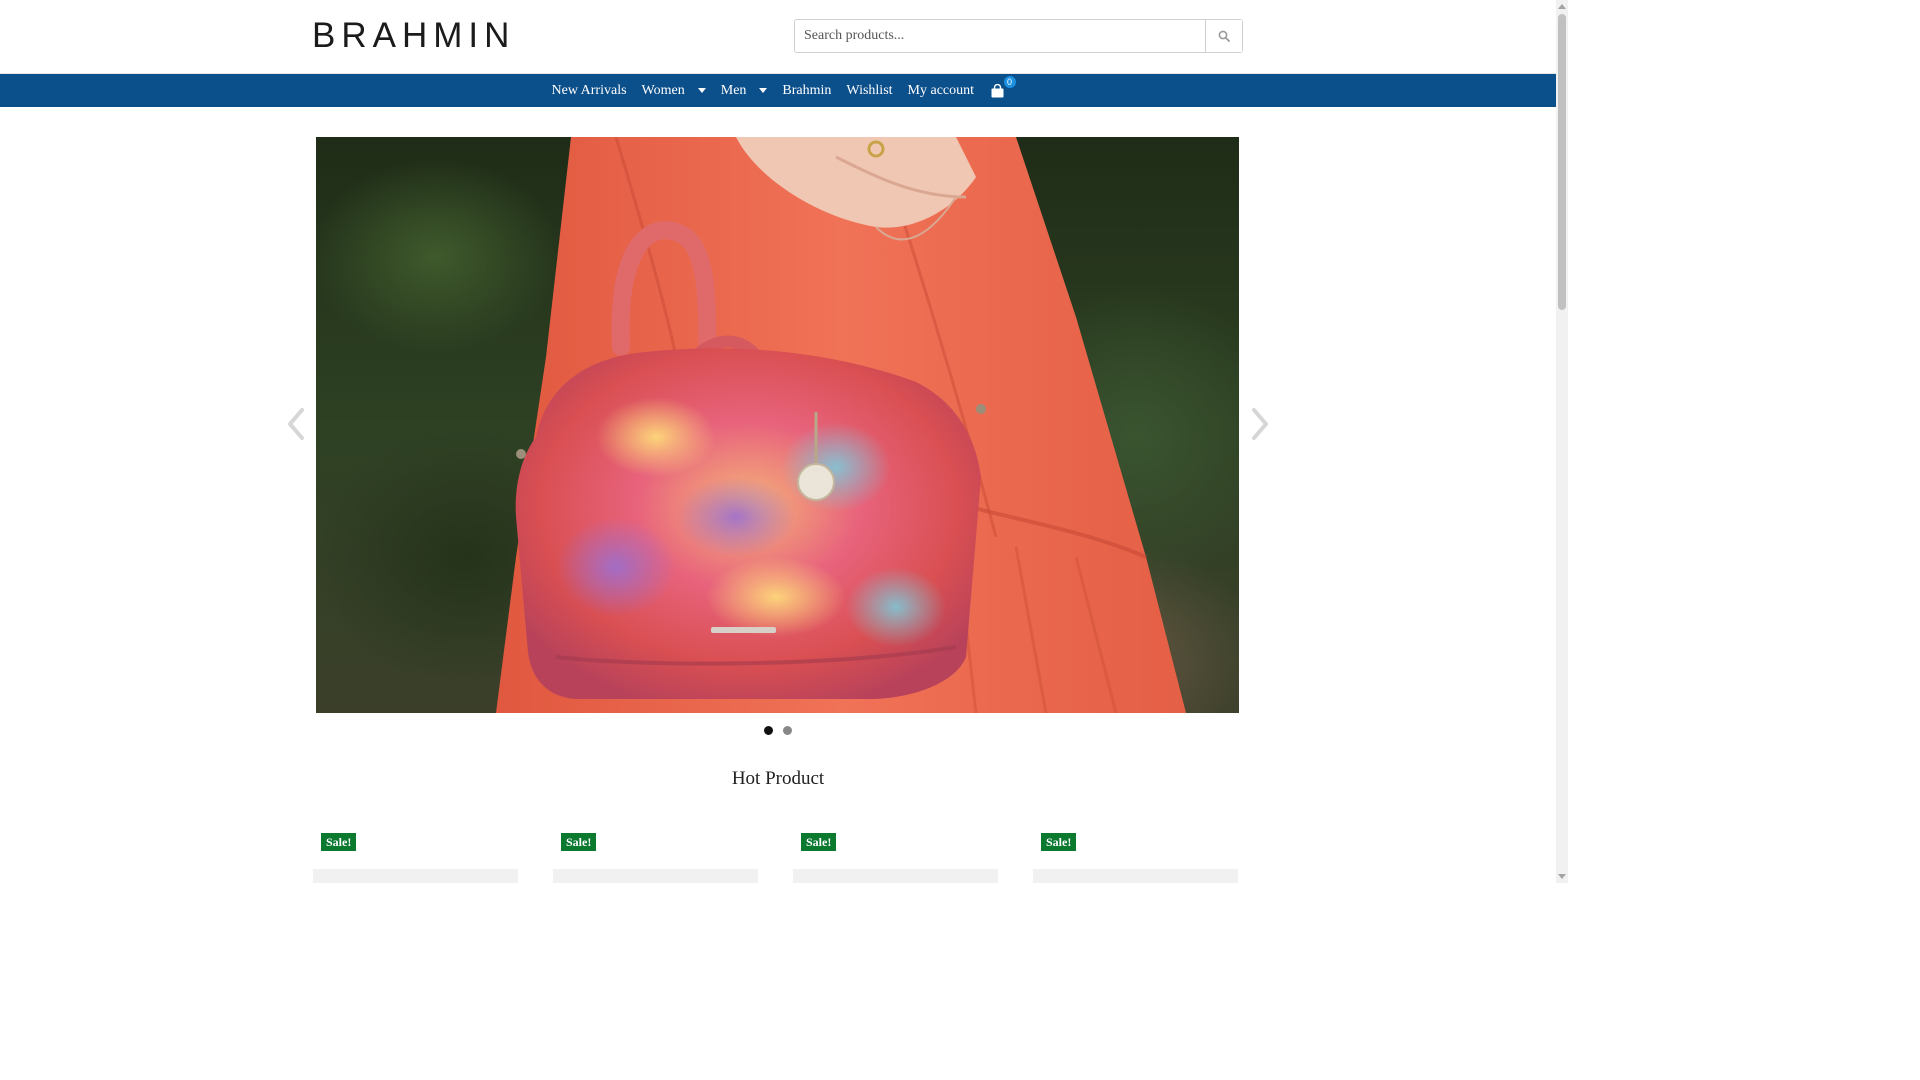 The image size is (1920, 1080). I want to click on nav-item-brahmin: Brahmin, so click(807, 90).